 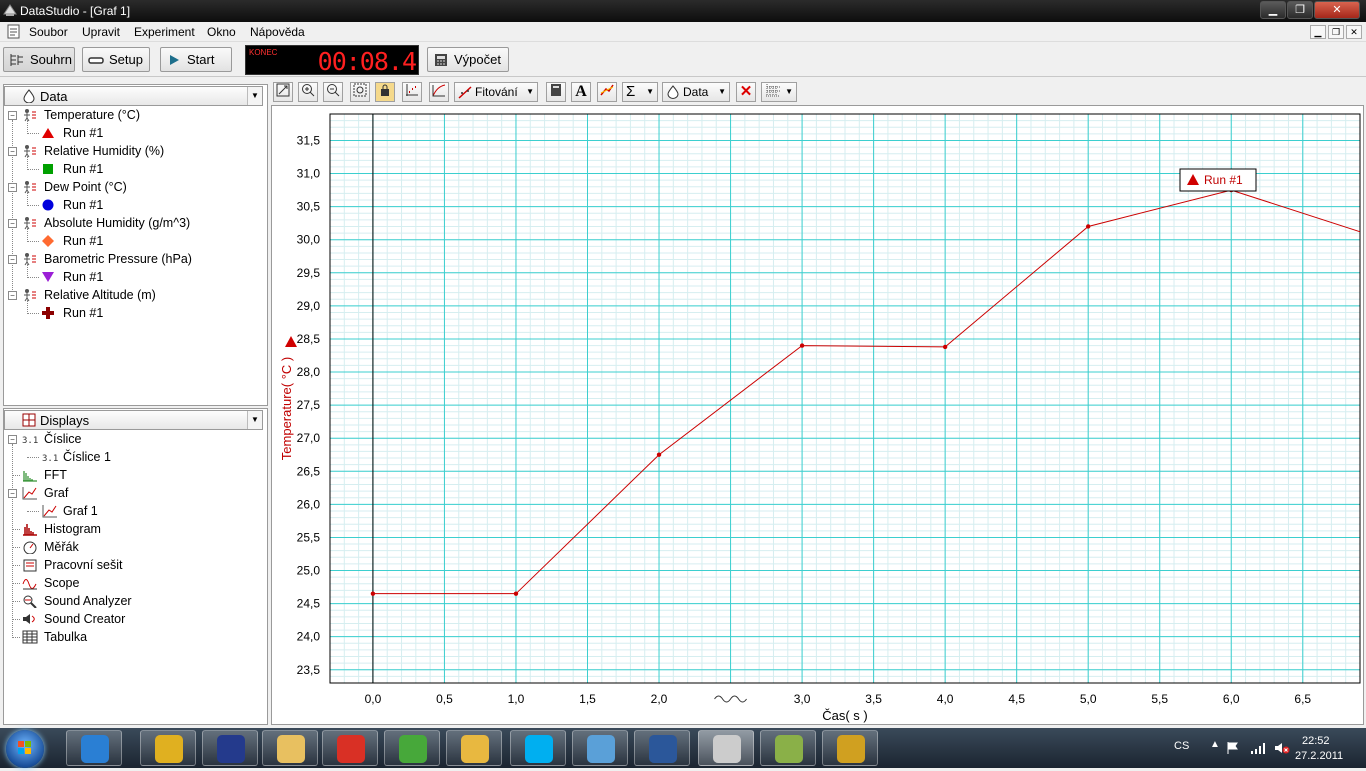 What do you see at coordinates (600, 748) in the screenshot?
I see `taskbar-app-messenger` at bounding box center [600, 748].